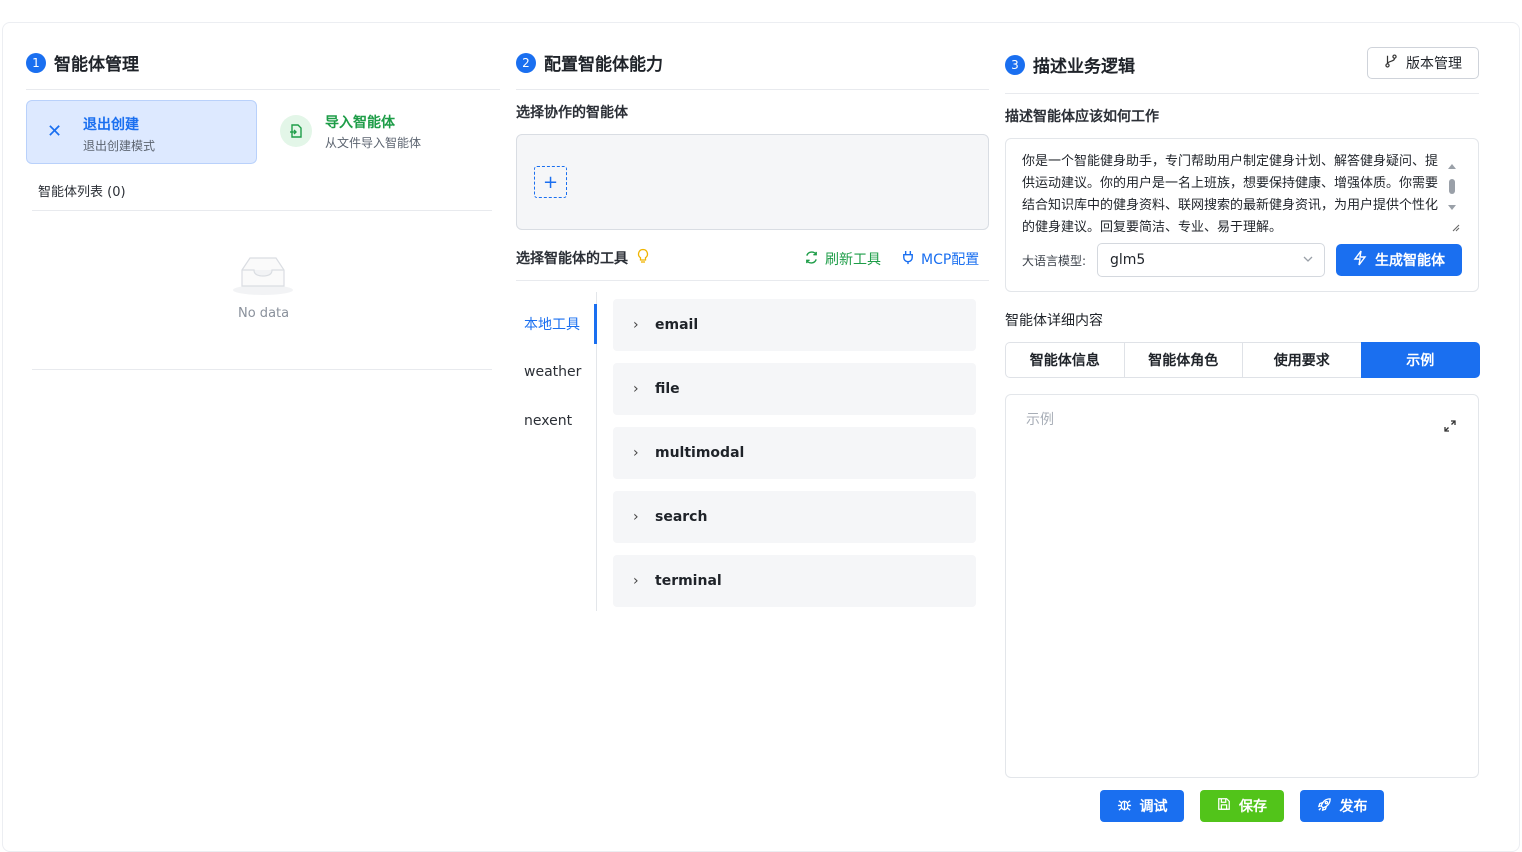 This screenshot has width=1522, height=852. I want to click on close-icon: ✕, so click(55, 131).